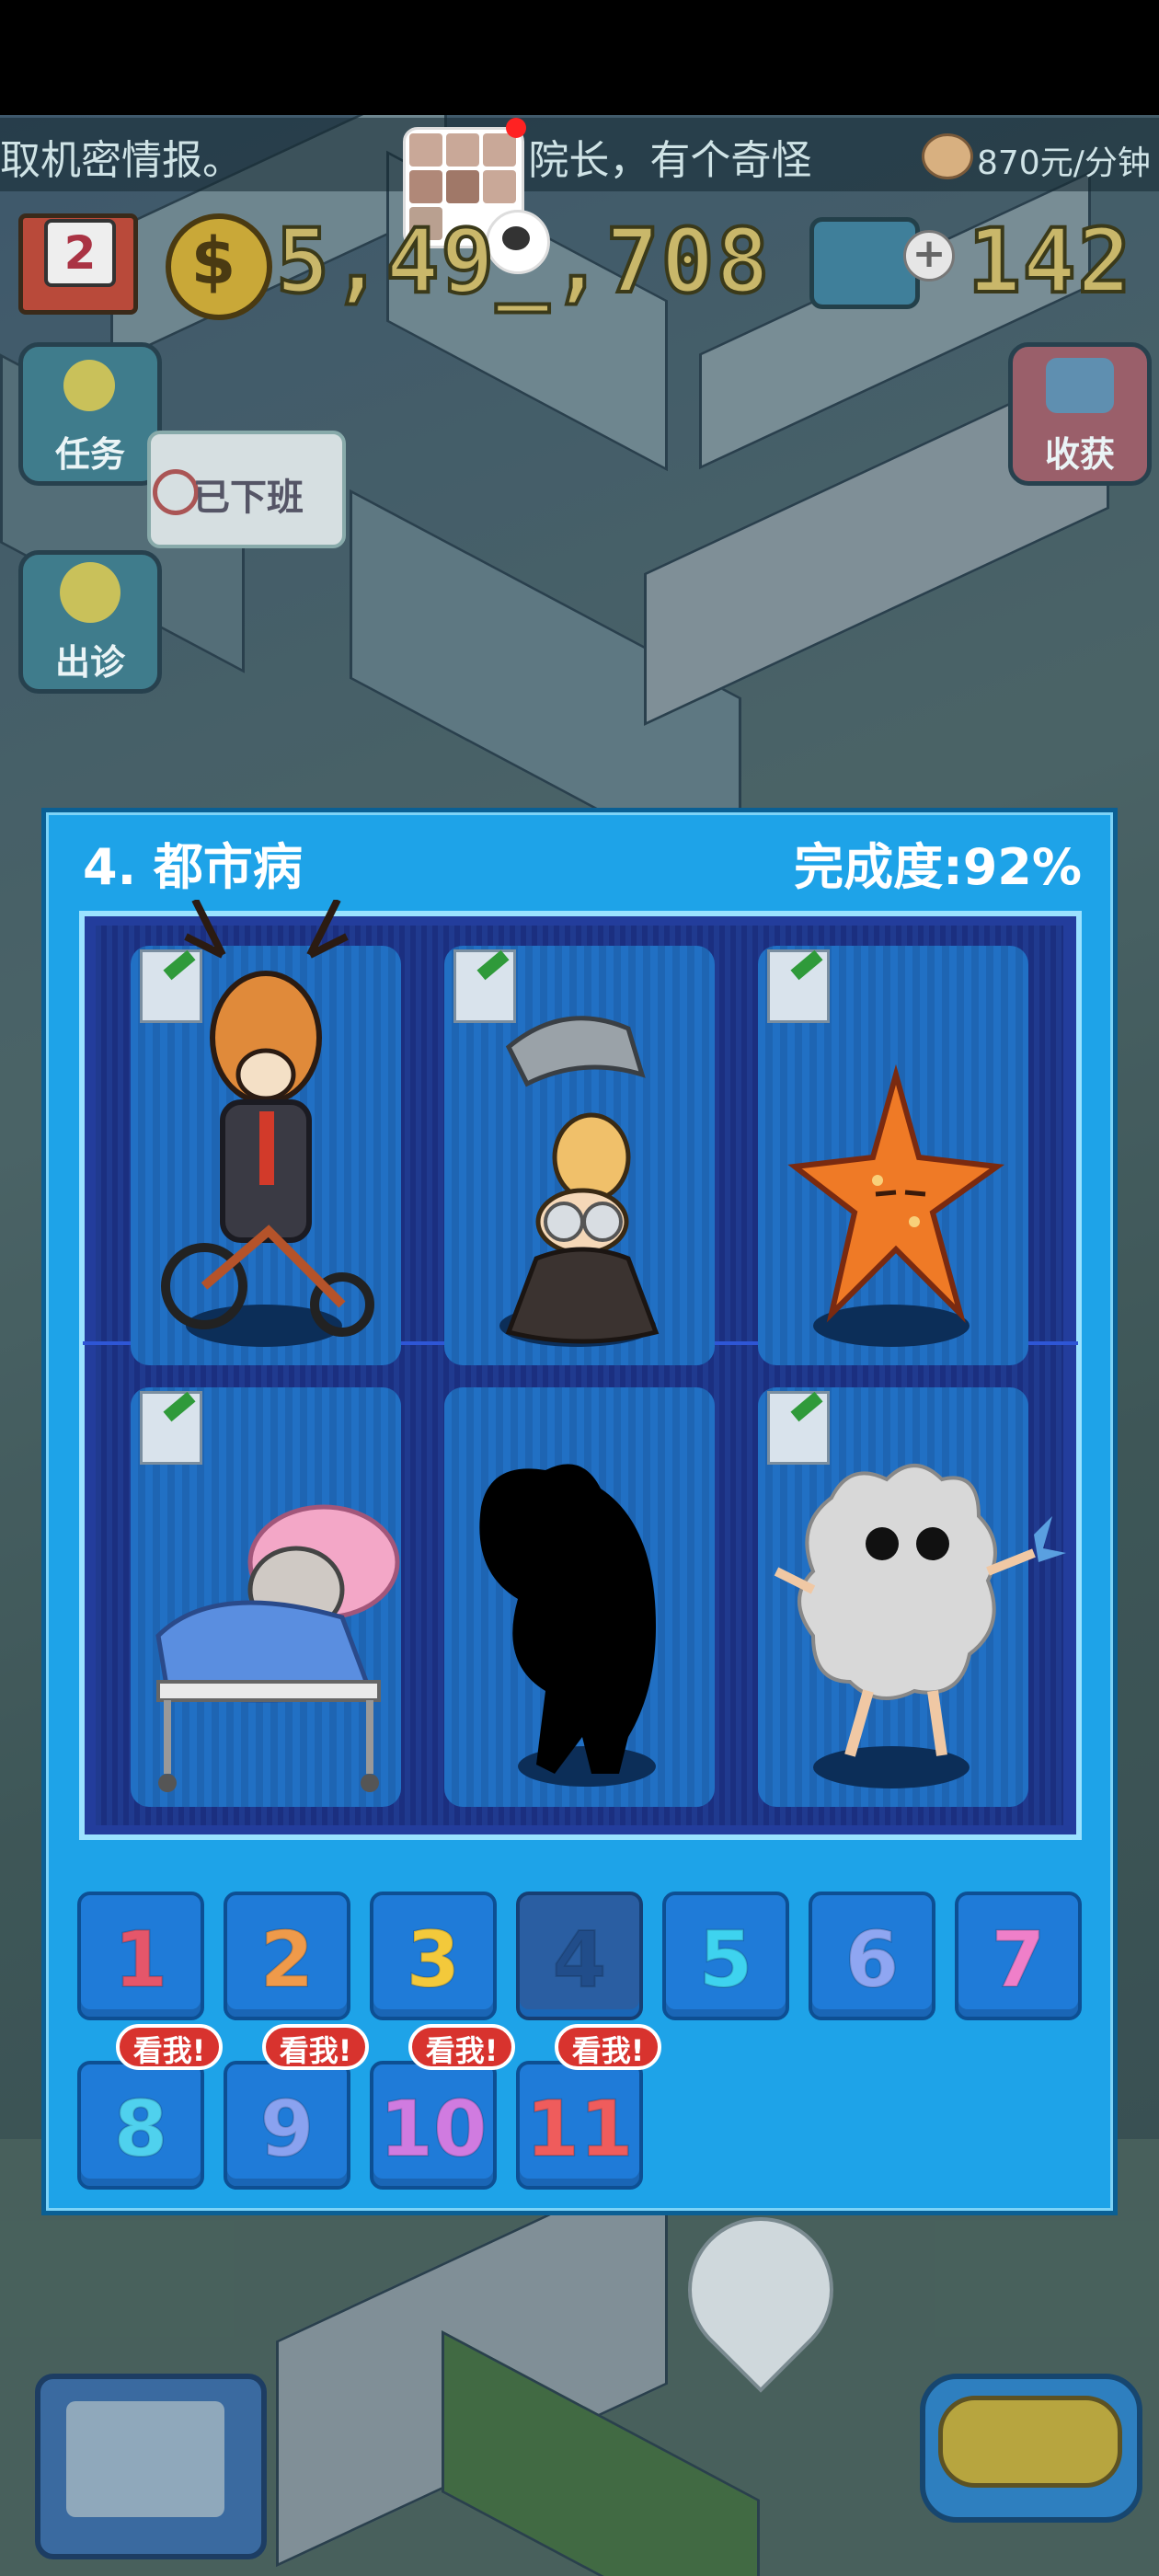 This screenshot has width=1159, height=2576. Describe the element at coordinates (213, 261) in the screenshot. I see `coin-symbol: $` at that location.